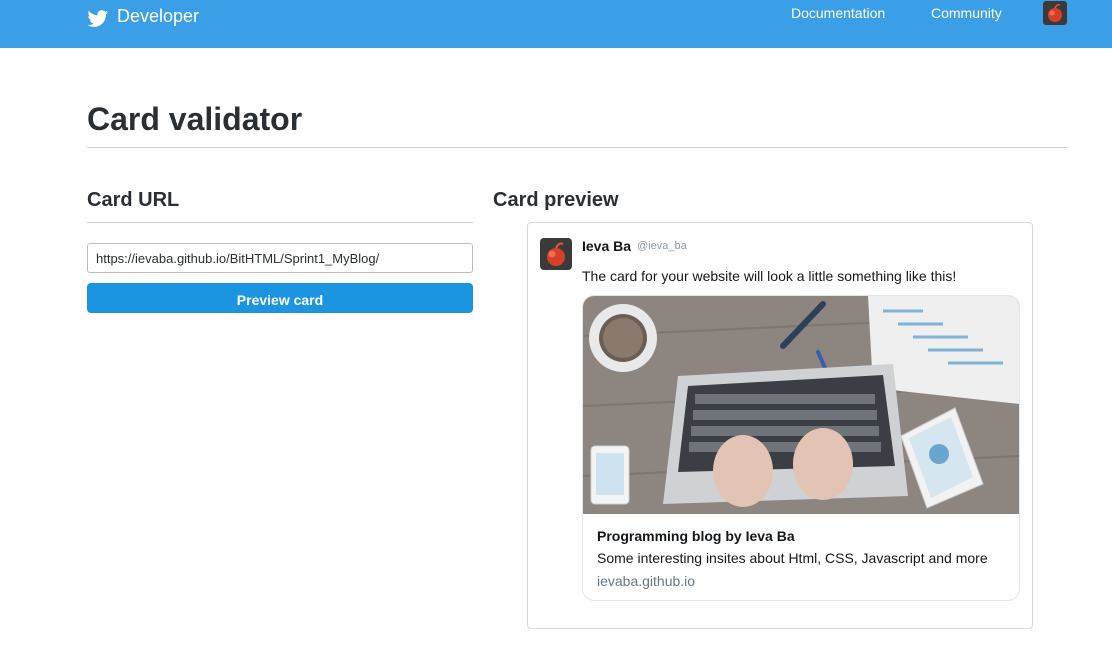  What do you see at coordinates (195, 119) in the screenshot?
I see `page-title: Card validator` at bounding box center [195, 119].